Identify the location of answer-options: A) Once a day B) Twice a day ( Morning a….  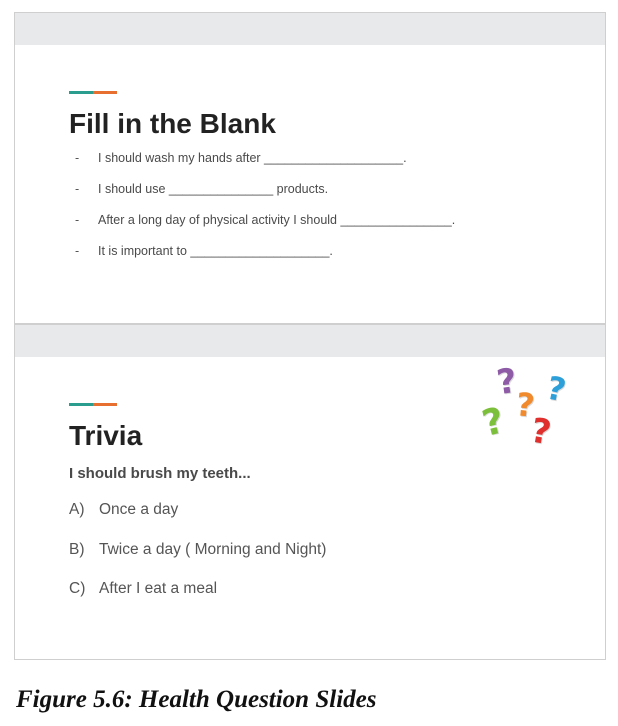
(197, 560).